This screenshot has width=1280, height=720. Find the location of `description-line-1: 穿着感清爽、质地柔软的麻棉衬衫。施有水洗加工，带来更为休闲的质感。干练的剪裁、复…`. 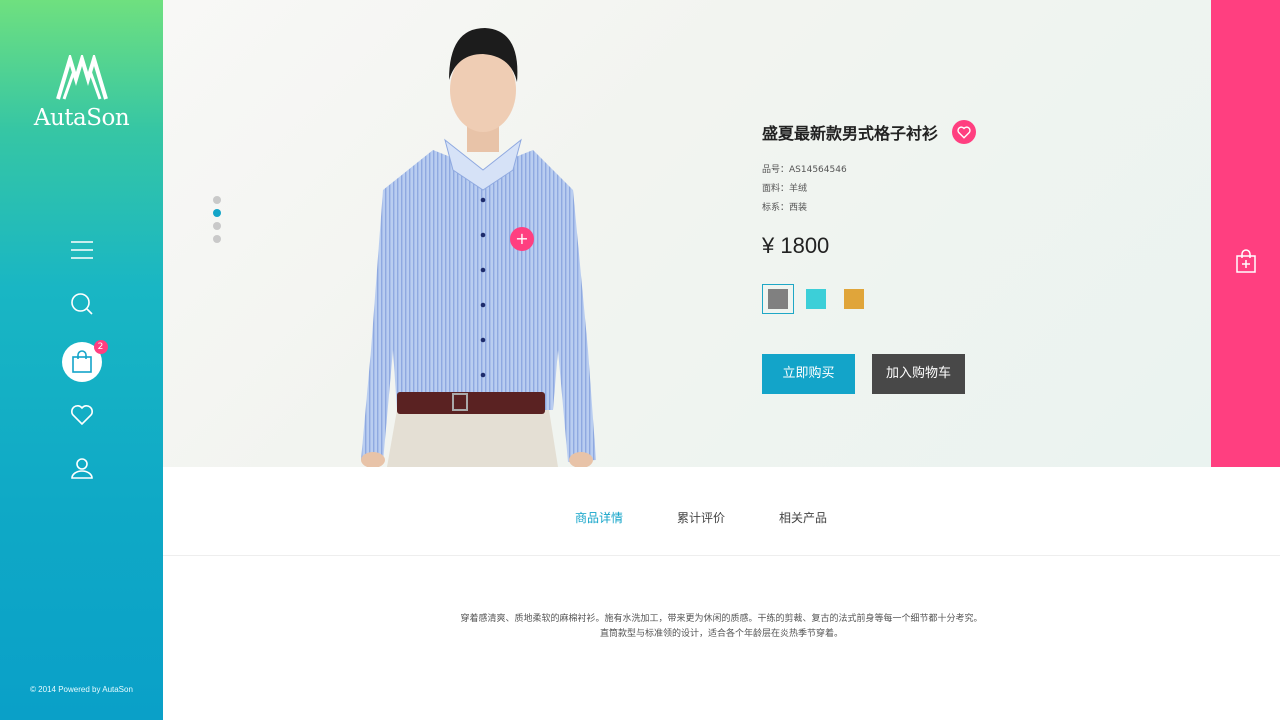

description-line-1: 穿着感清爽、质地柔软的麻棉衬衫。施有水洗加工，带来更为休闲的质感。干练的剪裁、复… is located at coordinates (721, 619).